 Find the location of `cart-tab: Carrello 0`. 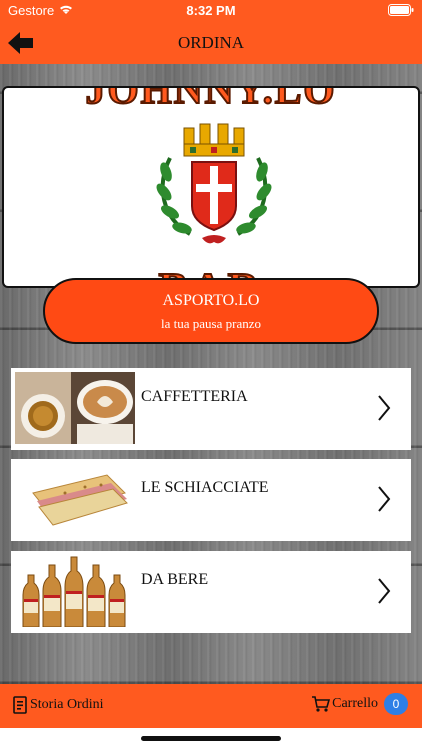

cart-tab: Carrello 0 is located at coordinates (360, 704).